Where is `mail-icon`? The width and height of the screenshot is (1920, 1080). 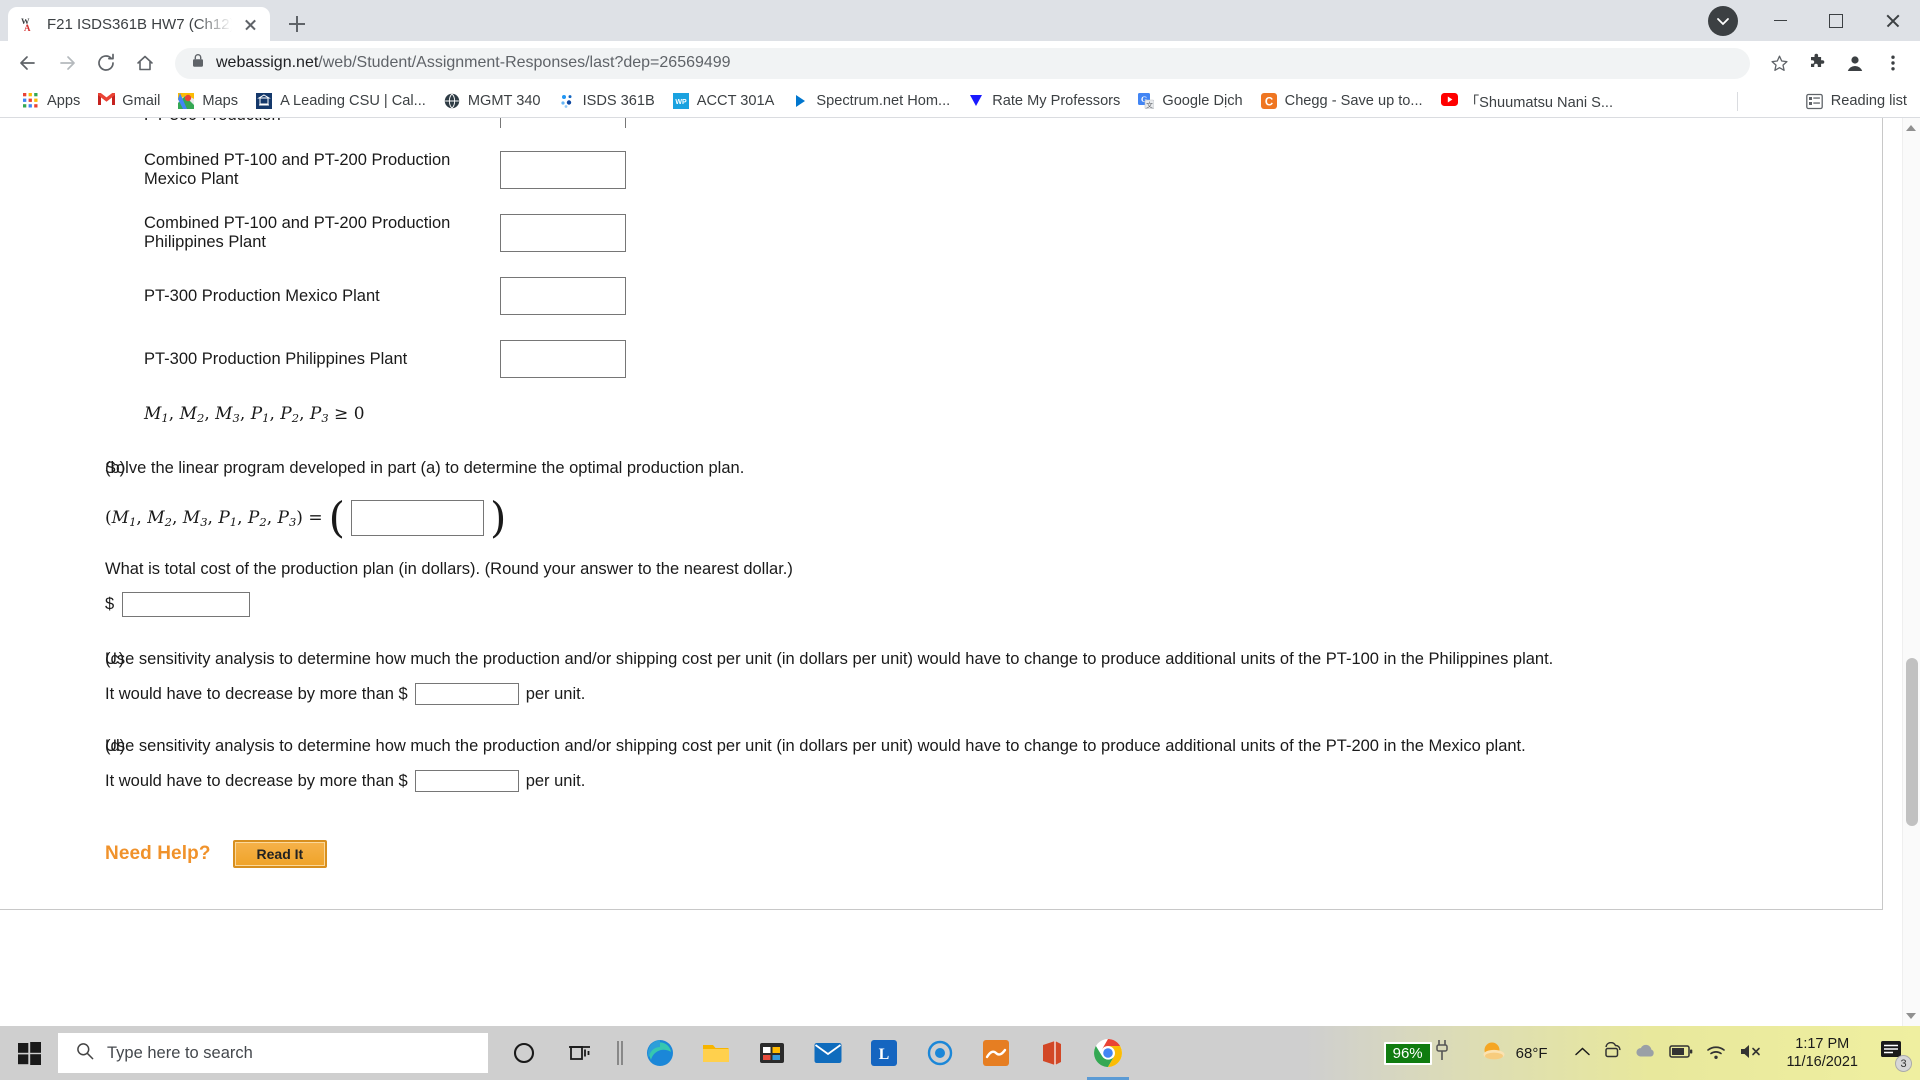
mail-icon is located at coordinates (828, 1053).